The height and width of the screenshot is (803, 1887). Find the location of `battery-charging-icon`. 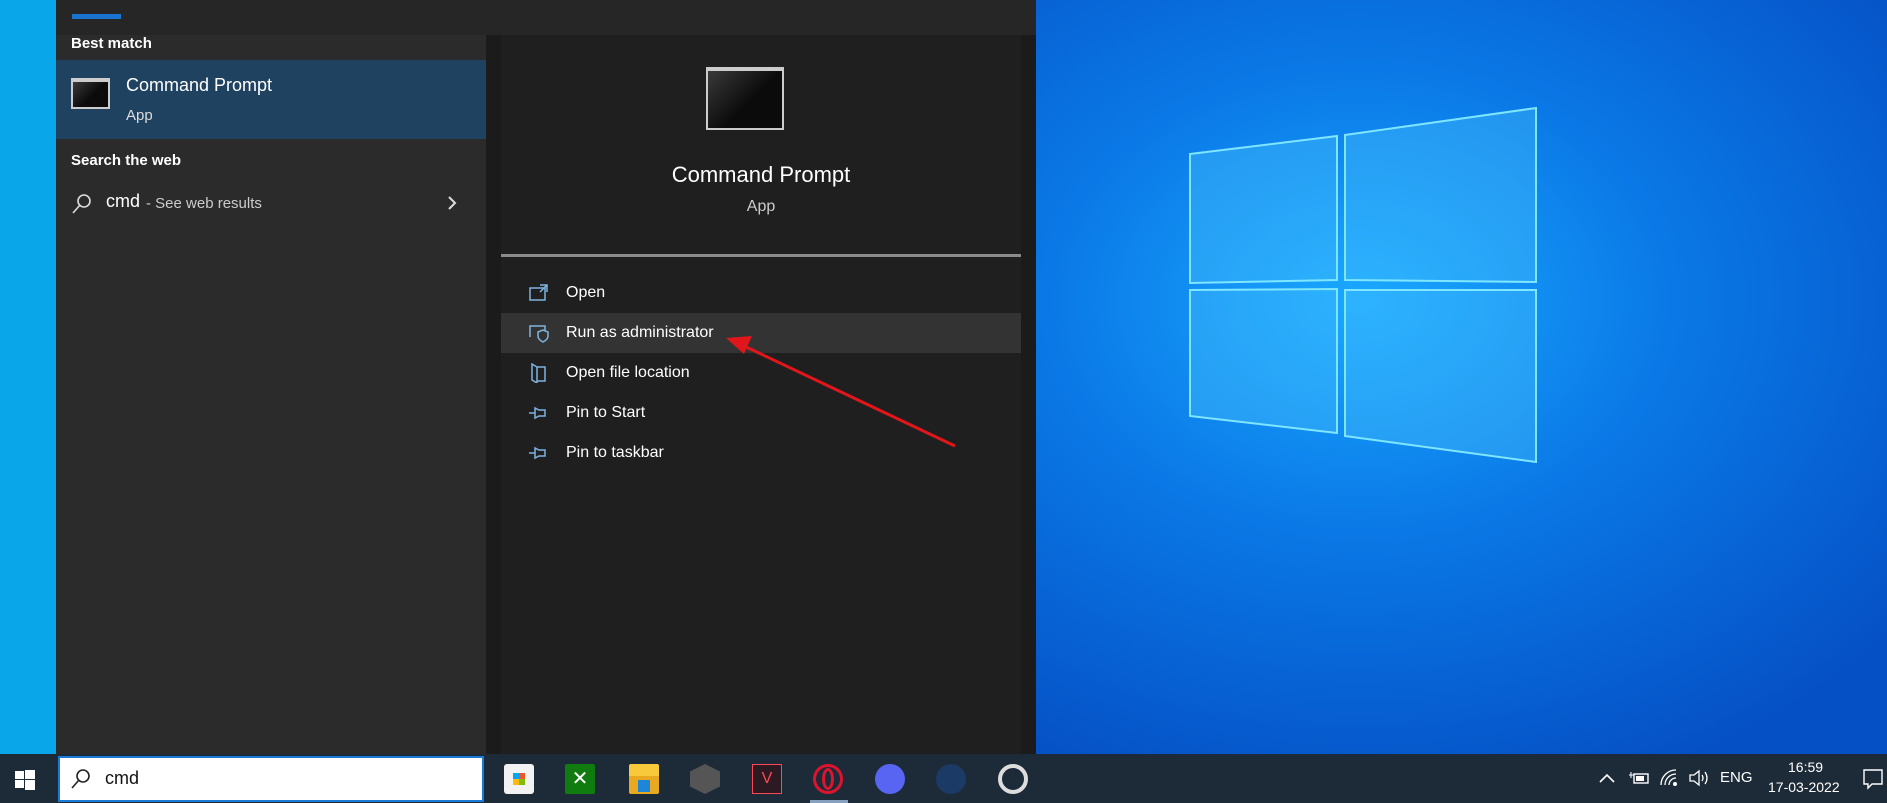

battery-charging-icon is located at coordinates (1639, 778).